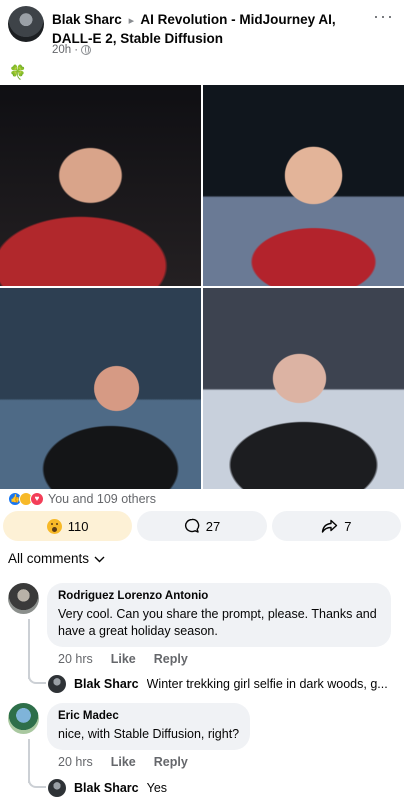  I want to click on reaction-count: 110, so click(78, 526).